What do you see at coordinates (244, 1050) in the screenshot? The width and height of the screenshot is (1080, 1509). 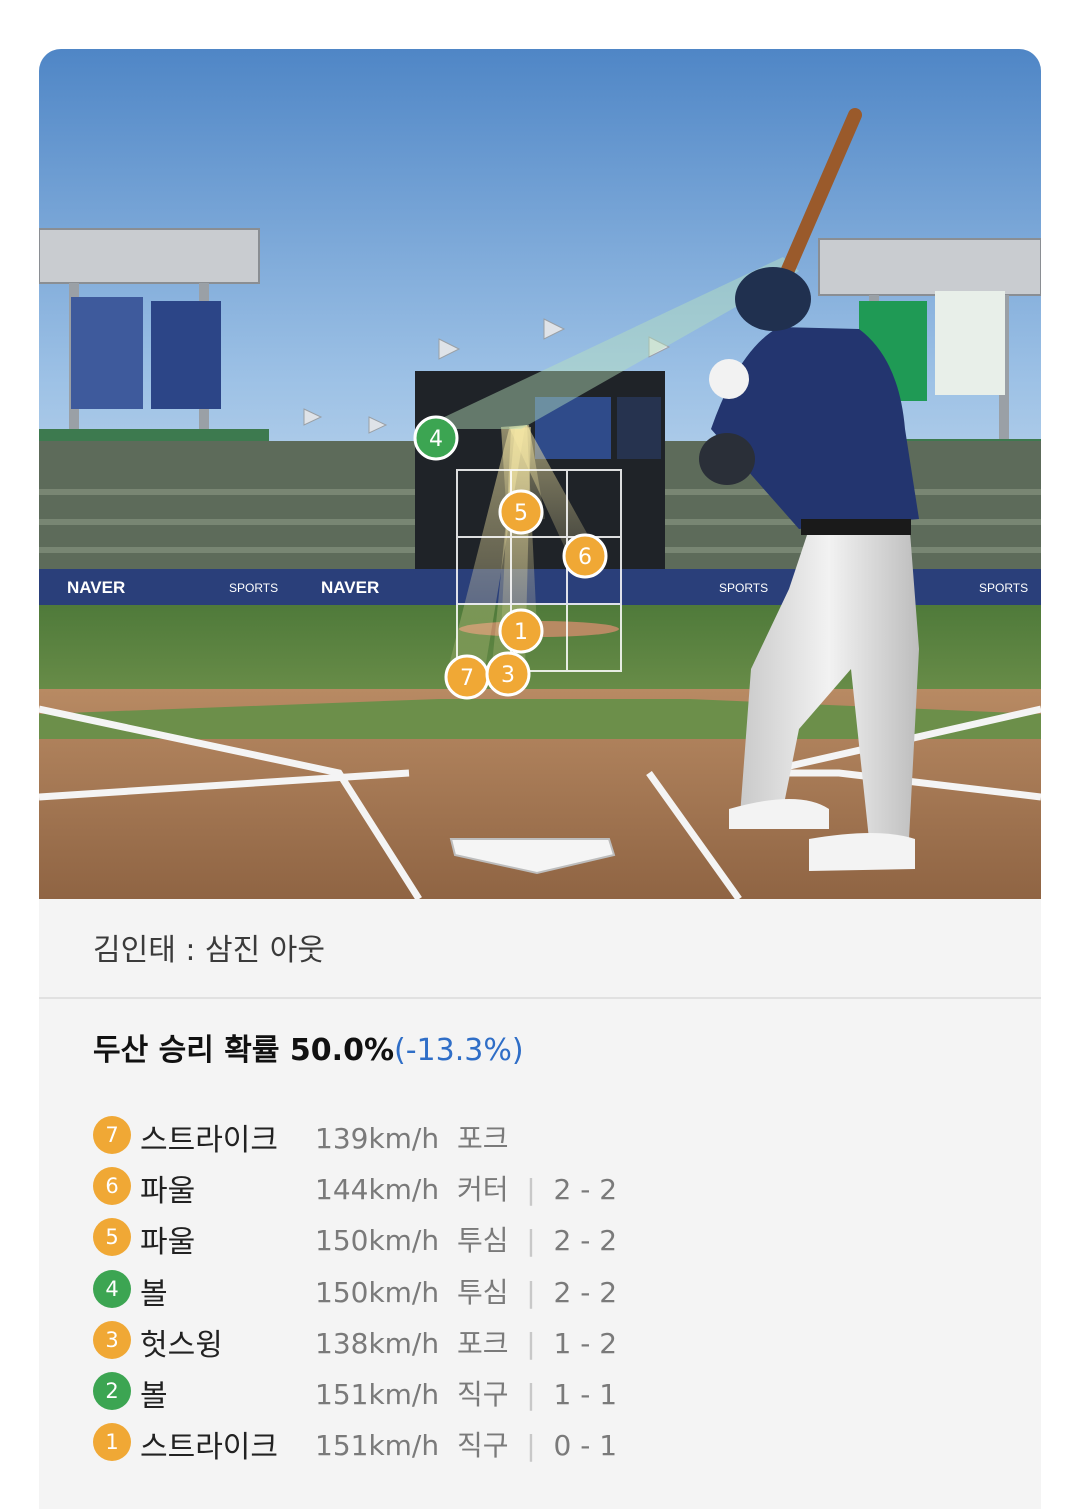 I see `win-probability-label: 두산 승리 확률 50.0%` at bounding box center [244, 1050].